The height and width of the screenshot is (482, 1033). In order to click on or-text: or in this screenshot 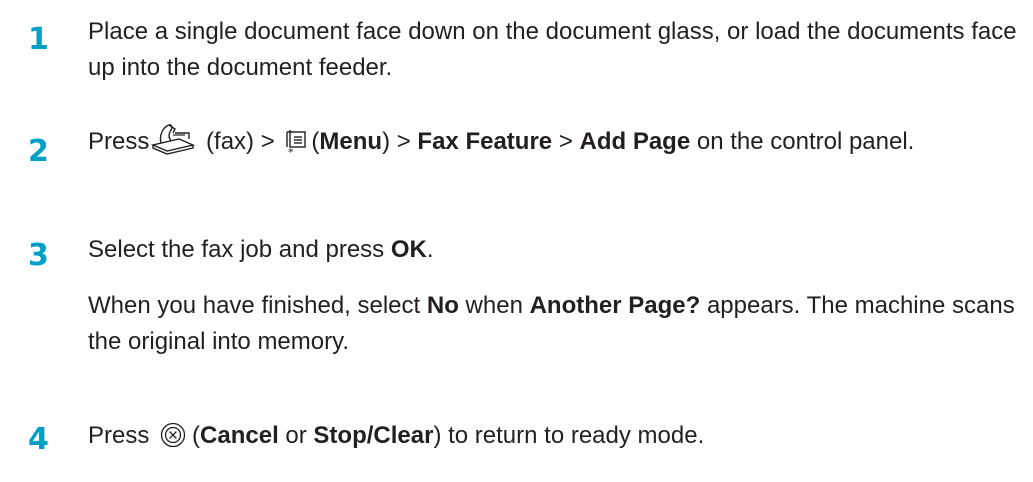, I will do `click(296, 435)`.